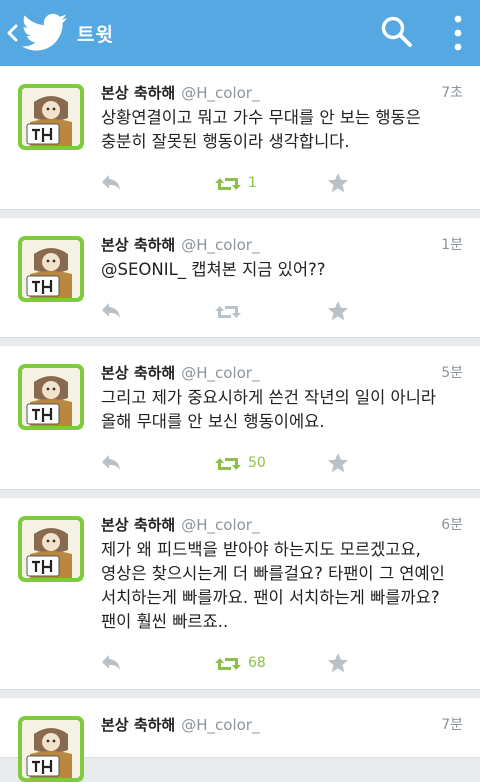 The height and width of the screenshot is (782, 480). Describe the element at coordinates (12, 33) in the screenshot. I see `back-chevron-icon` at that location.